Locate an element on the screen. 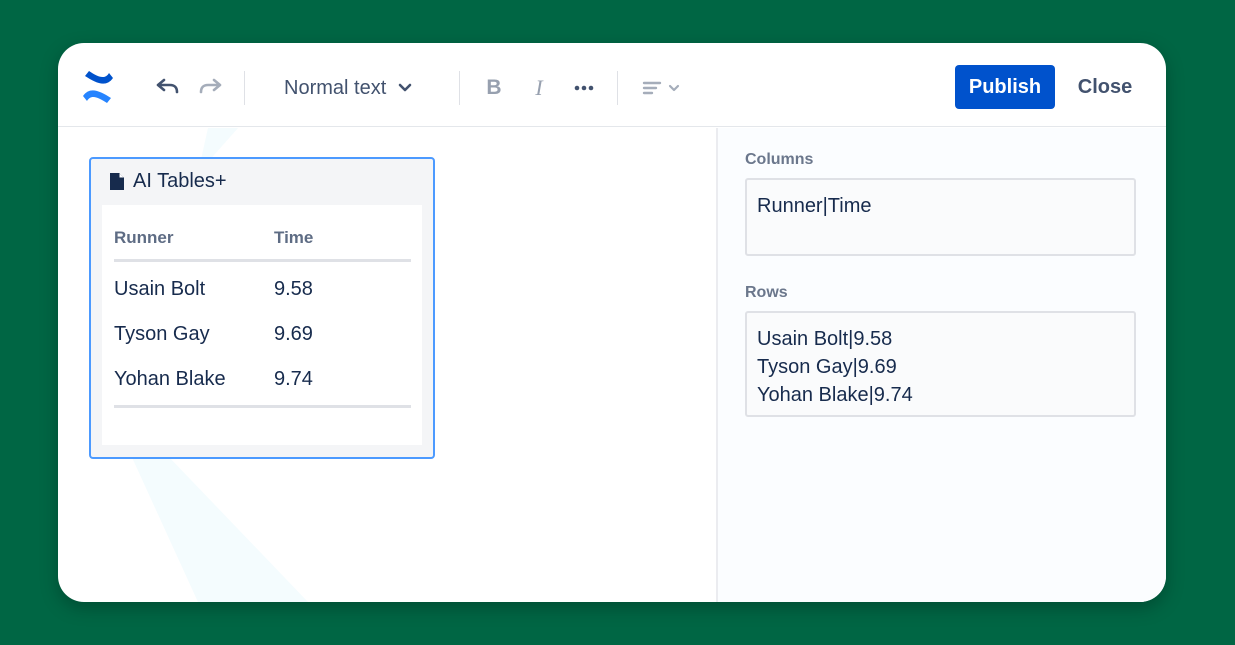 The height and width of the screenshot is (645, 1235). italic-button: I is located at coordinates (539, 88).